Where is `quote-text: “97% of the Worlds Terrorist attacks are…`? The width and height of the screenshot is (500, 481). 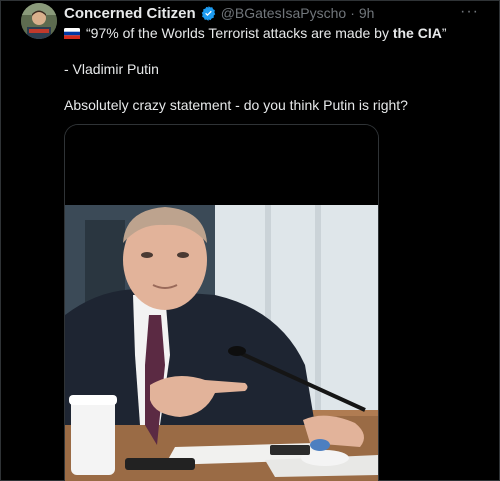 quote-text: “97% of the Worlds Terrorist attacks are… is located at coordinates (266, 33).